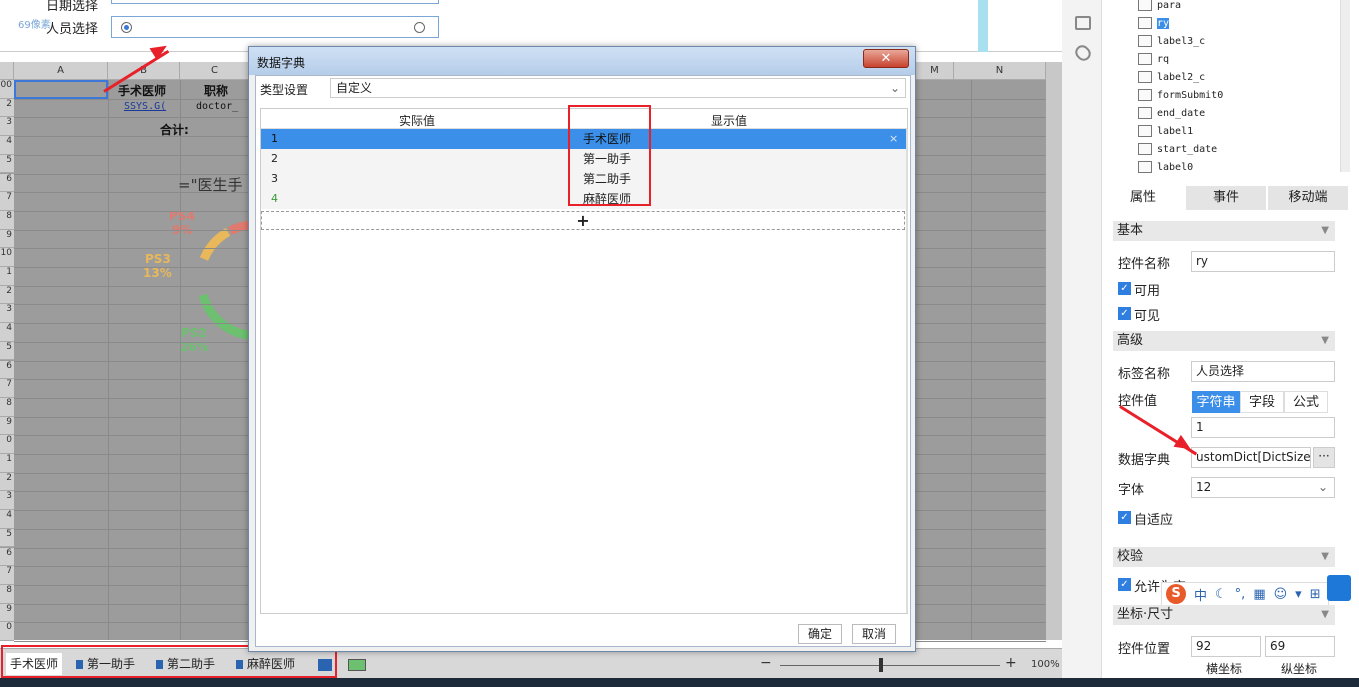 Image resolution: width=1359 pixels, height=687 pixels. What do you see at coordinates (1324, 457) in the screenshot?
I see `data-dict-more-button: ···` at bounding box center [1324, 457].